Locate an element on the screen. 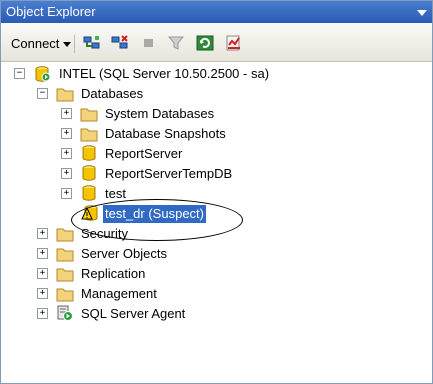 The width and height of the screenshot is (433, 384). tree-label: INTEL (SQL Server 10.50.2500 - sa) is located at coordinates (164, 73).